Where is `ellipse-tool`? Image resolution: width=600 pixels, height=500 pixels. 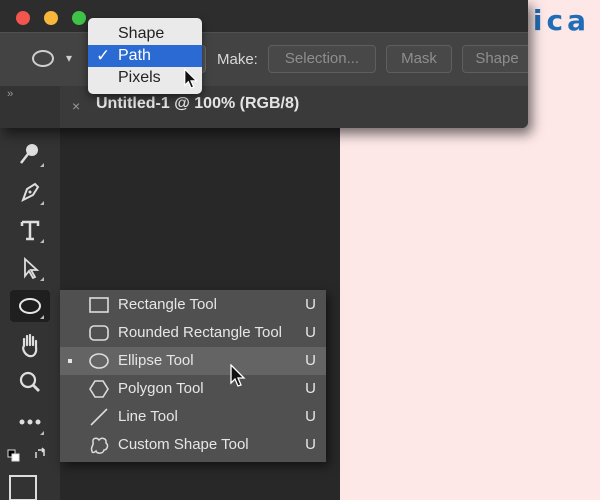
ellipse-tool is located at coordinates (30, 306).